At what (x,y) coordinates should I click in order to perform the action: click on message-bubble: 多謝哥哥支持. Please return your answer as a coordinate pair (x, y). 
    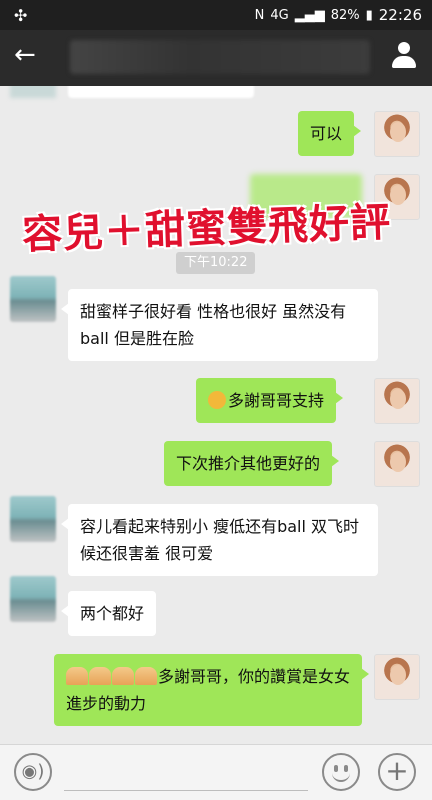
    Looking at the image, I should click on (270, 400).